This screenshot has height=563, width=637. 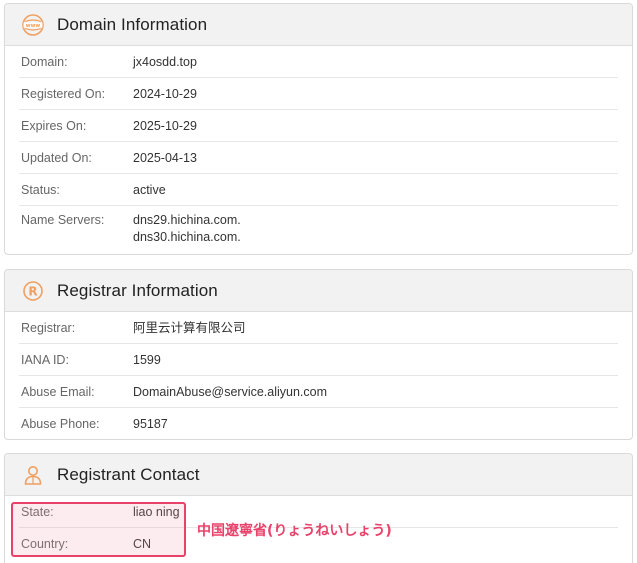 What do you see at coordinates (40, 189) in the screenshot?
I see `field-label: Status:` at bounding box center [40, 189].